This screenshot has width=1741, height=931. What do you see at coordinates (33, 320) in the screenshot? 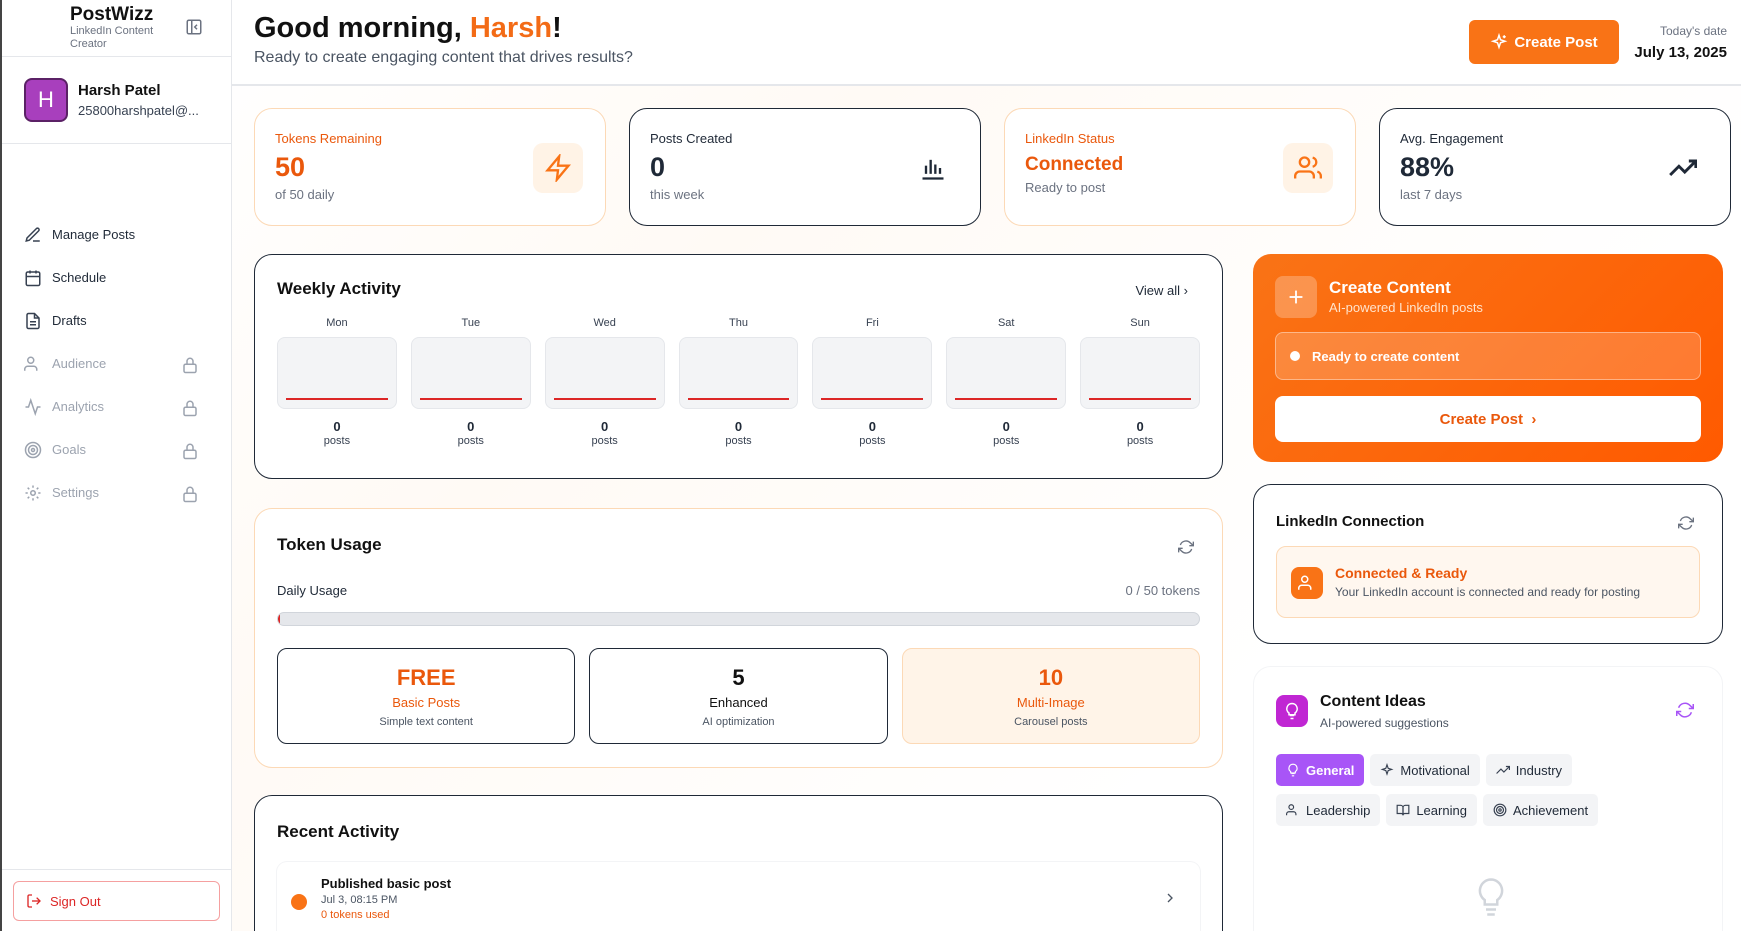
I see `document-icon` at bounding box center [33, 320].